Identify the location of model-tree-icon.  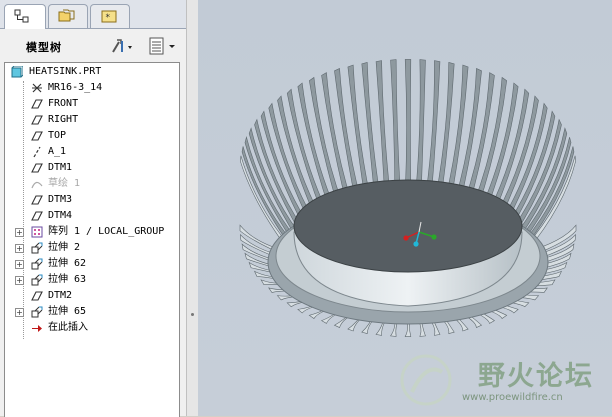
(21, 16).